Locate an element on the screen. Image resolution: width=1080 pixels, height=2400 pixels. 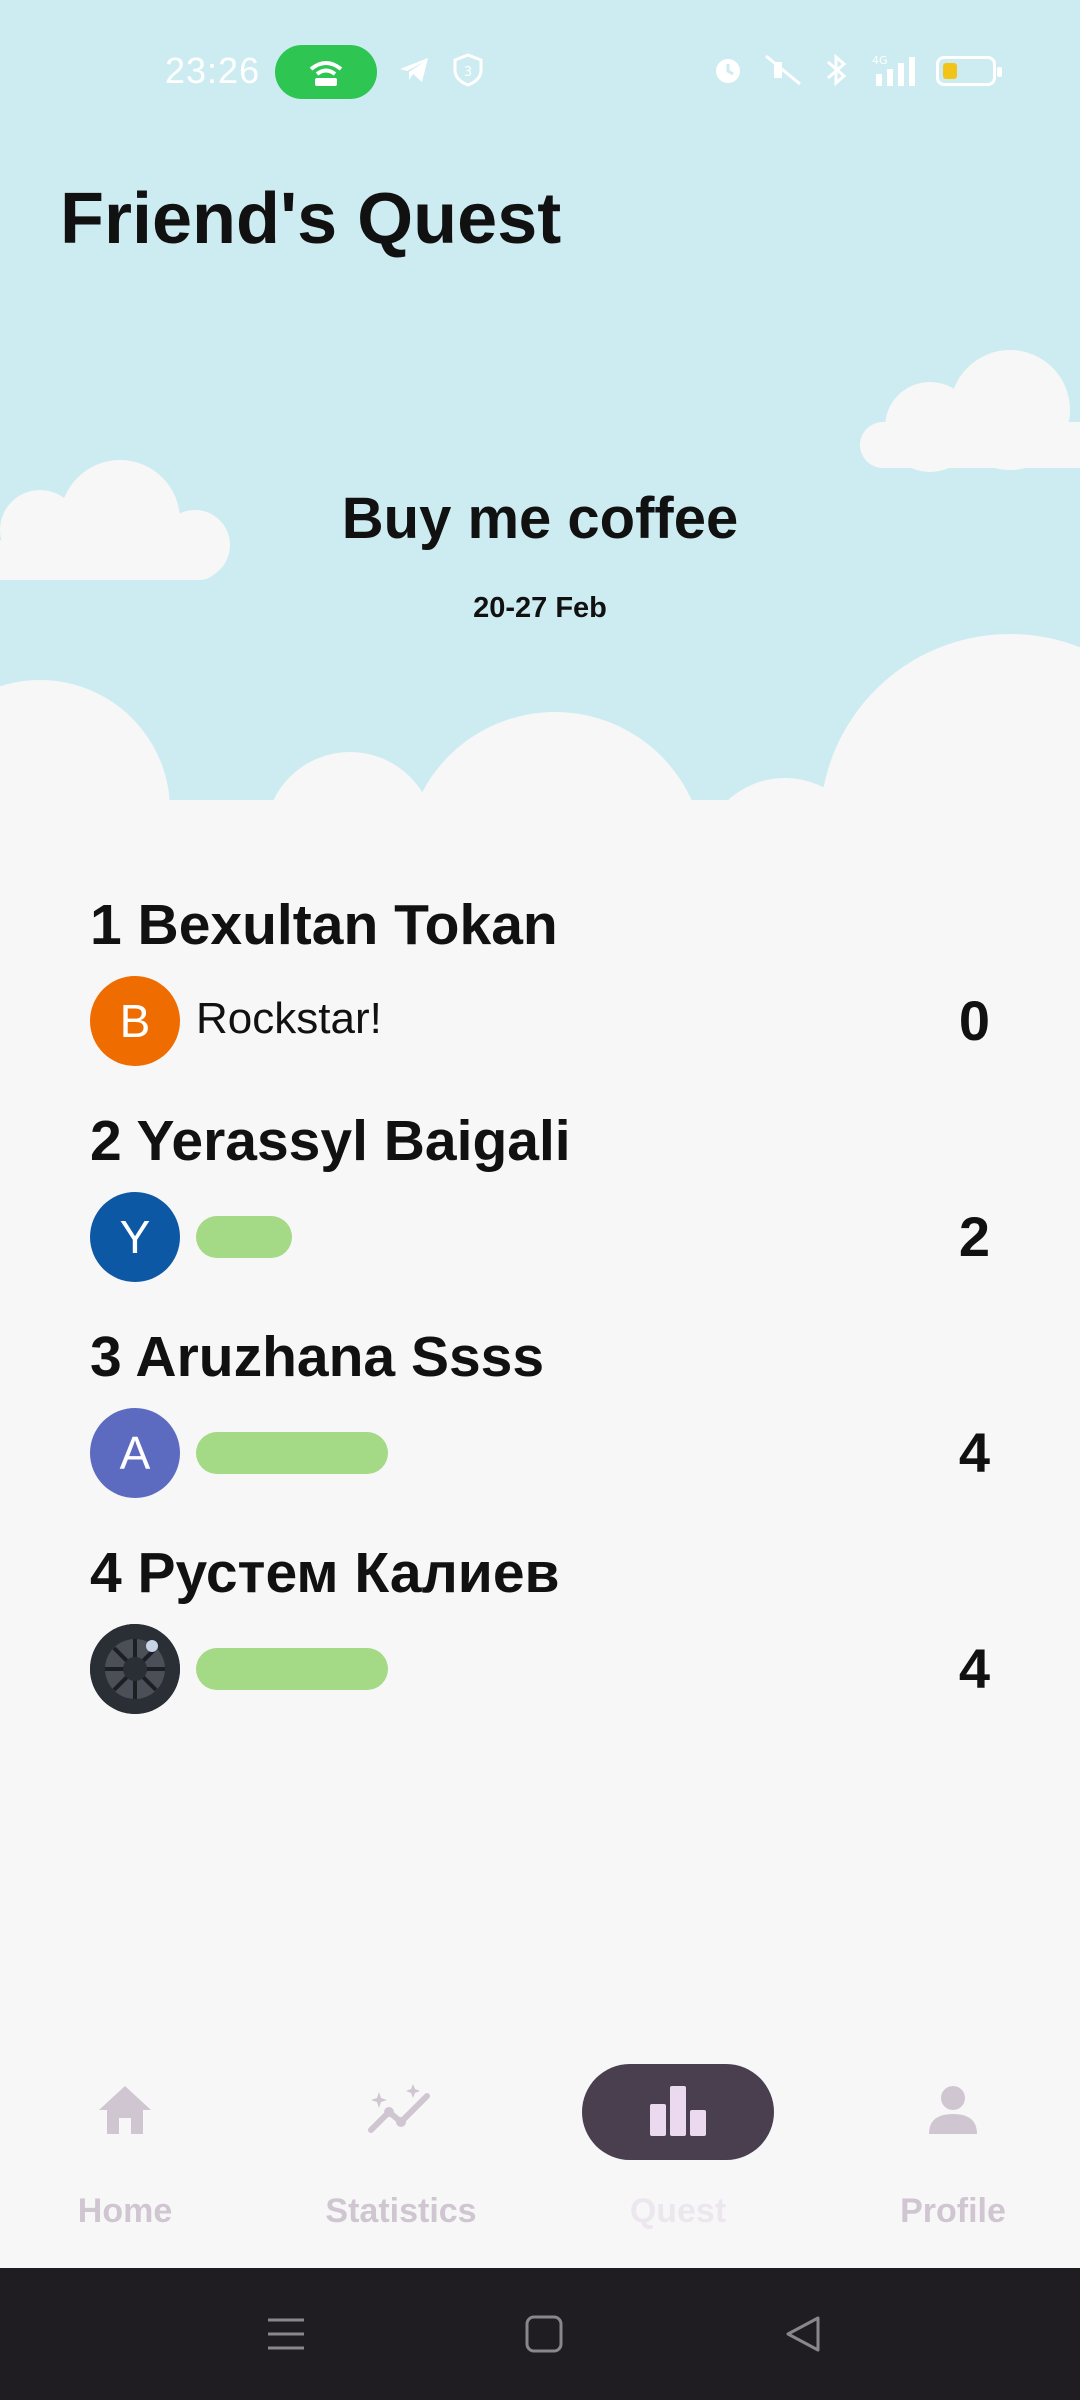
avatar-photo is located at coordinates (135, 1669).